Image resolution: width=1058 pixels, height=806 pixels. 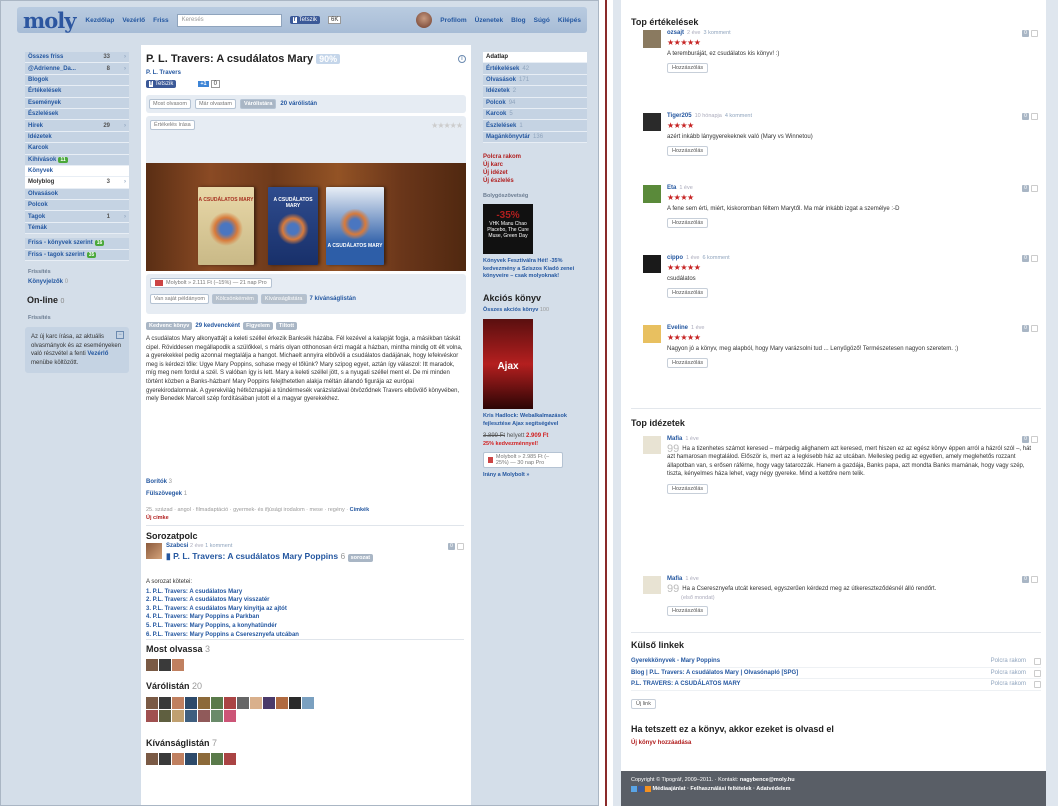 I want to click on adatlap-item: Magánkönyvtár 136, so click(x=535, y=137).